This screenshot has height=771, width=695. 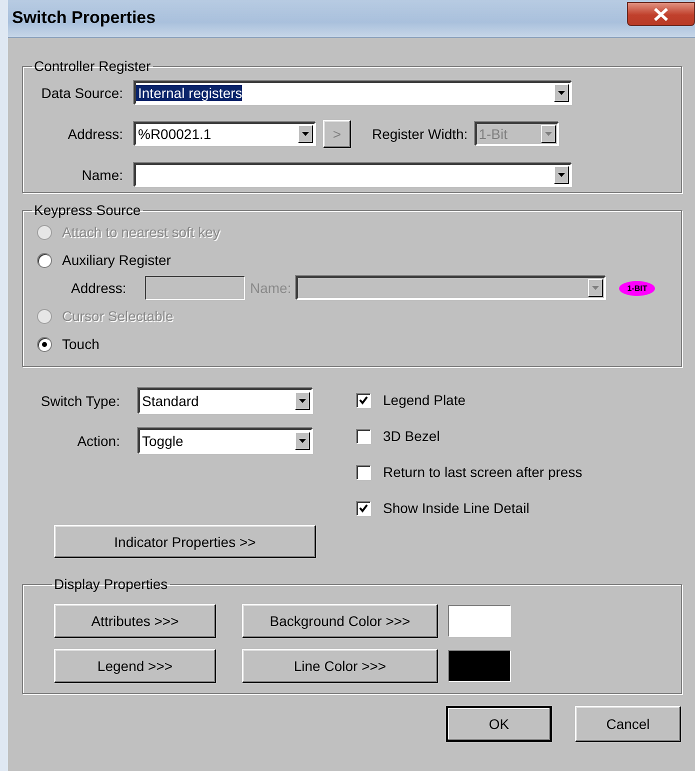 What do you see at coordinates (628, 724) in the screenshot?
I see `dialog-button: Cancel` at bounding box center [628, 724].